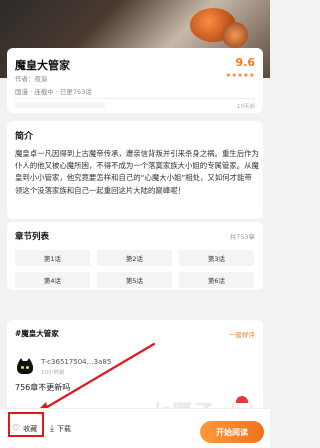  I want to click on cover-art-accent, so click(235, 35).